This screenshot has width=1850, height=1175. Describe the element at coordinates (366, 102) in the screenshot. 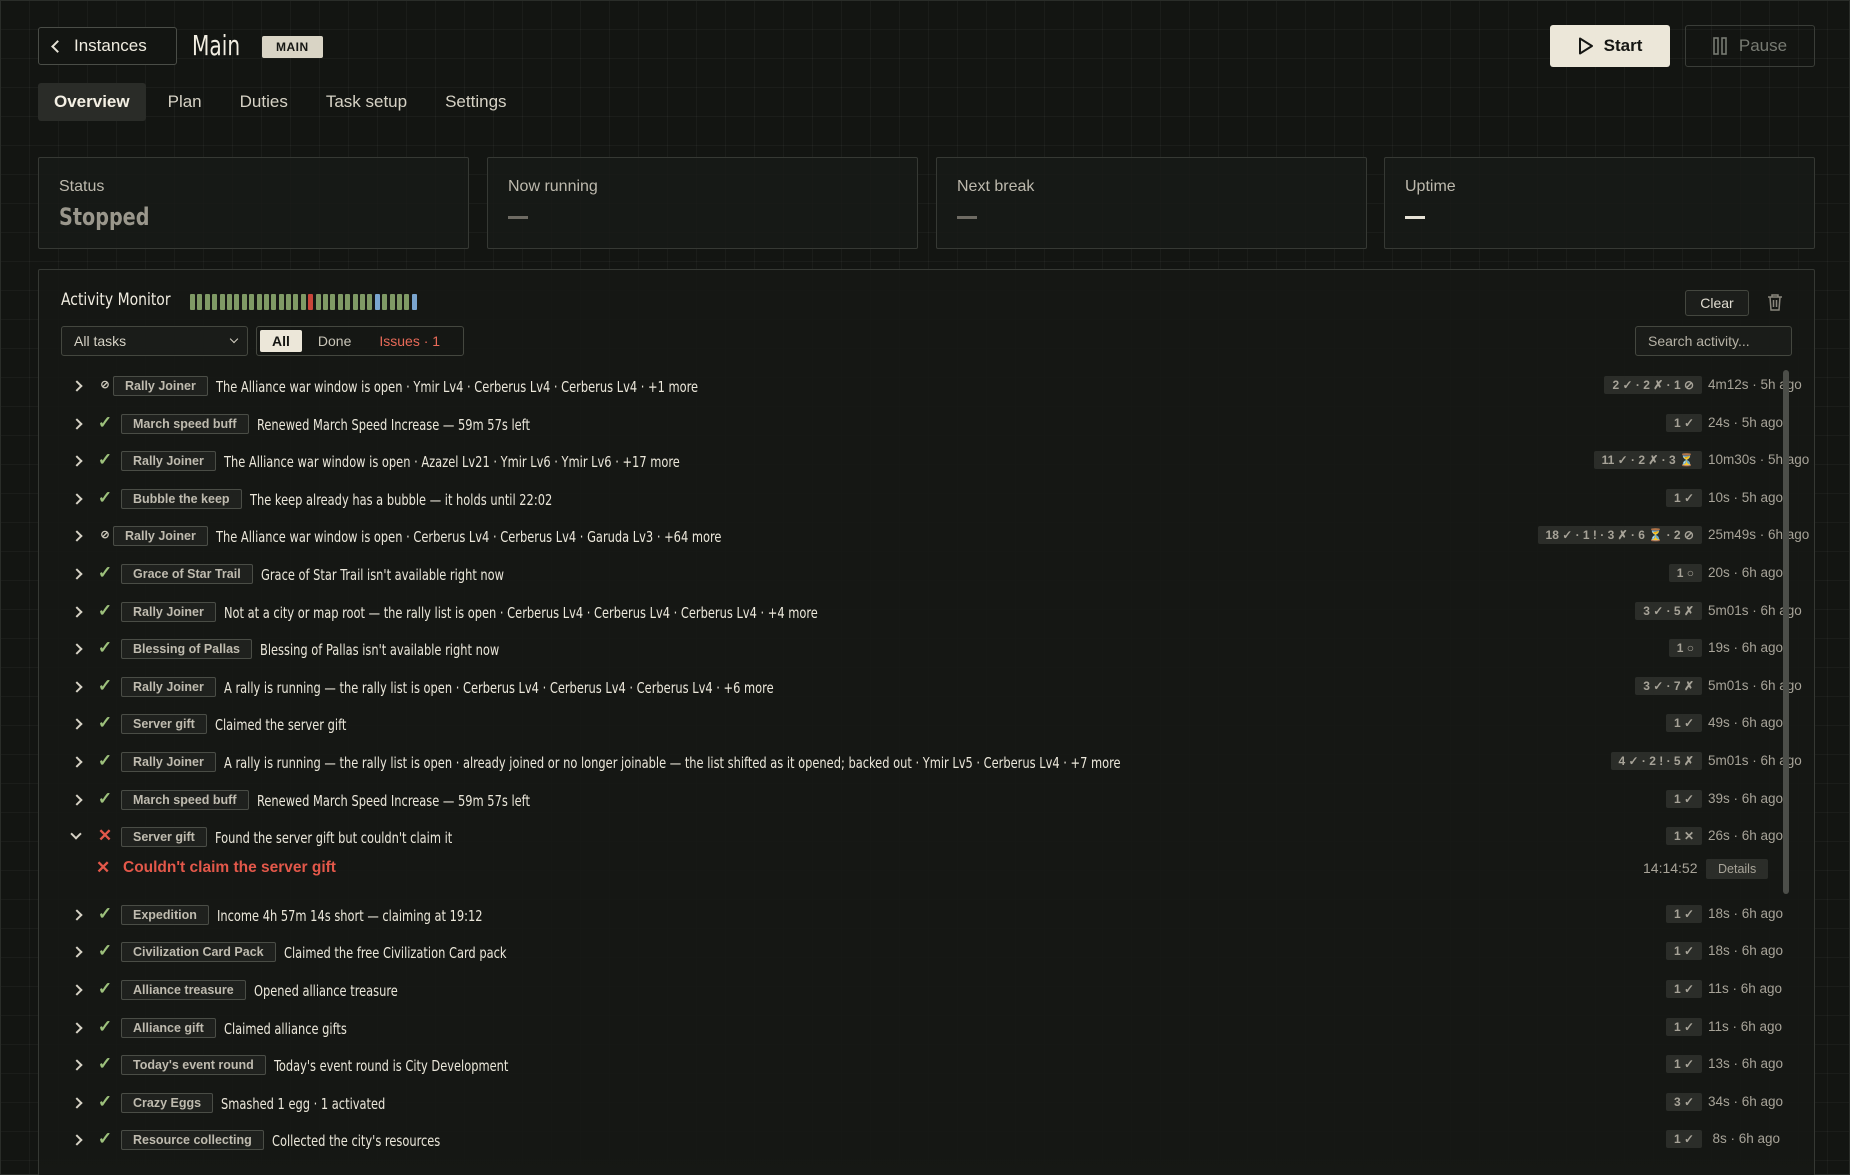

I see `tab-task-setup: Task setup` at that location.